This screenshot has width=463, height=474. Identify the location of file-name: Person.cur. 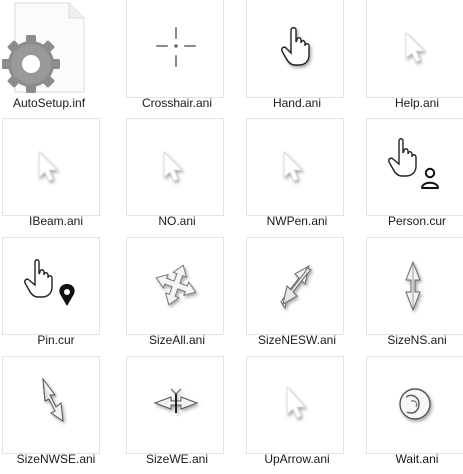
(417, 221).